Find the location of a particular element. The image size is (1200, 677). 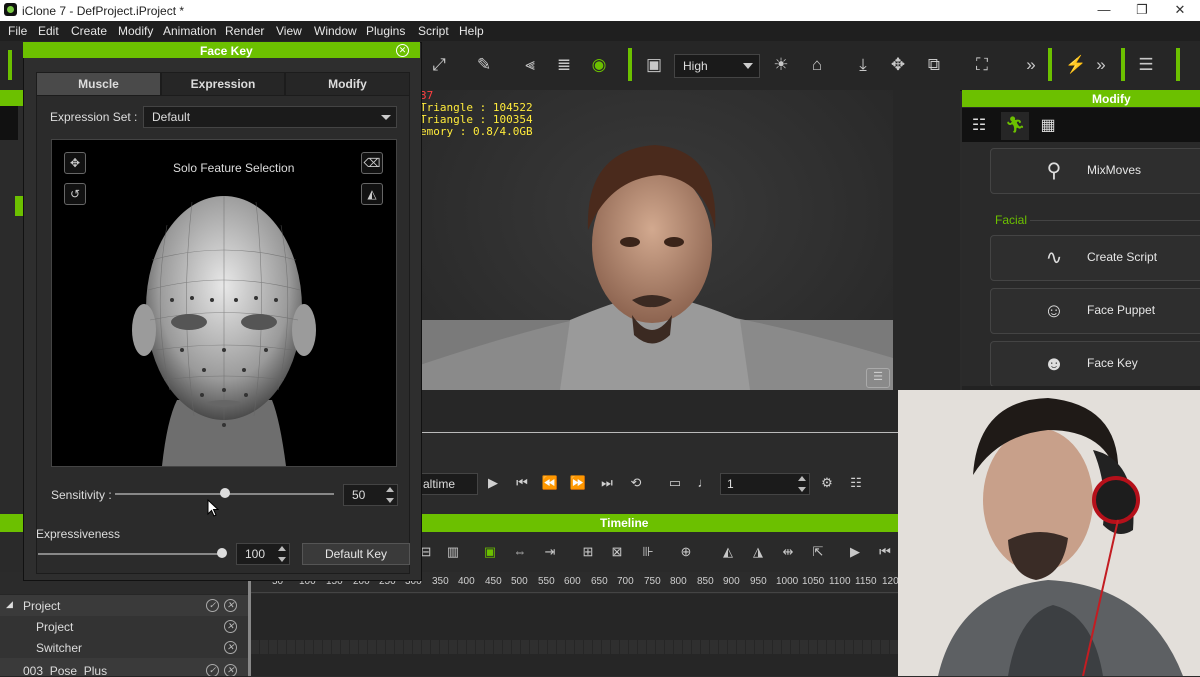

play-icon: ▶ is located at coordinates (493, 483).